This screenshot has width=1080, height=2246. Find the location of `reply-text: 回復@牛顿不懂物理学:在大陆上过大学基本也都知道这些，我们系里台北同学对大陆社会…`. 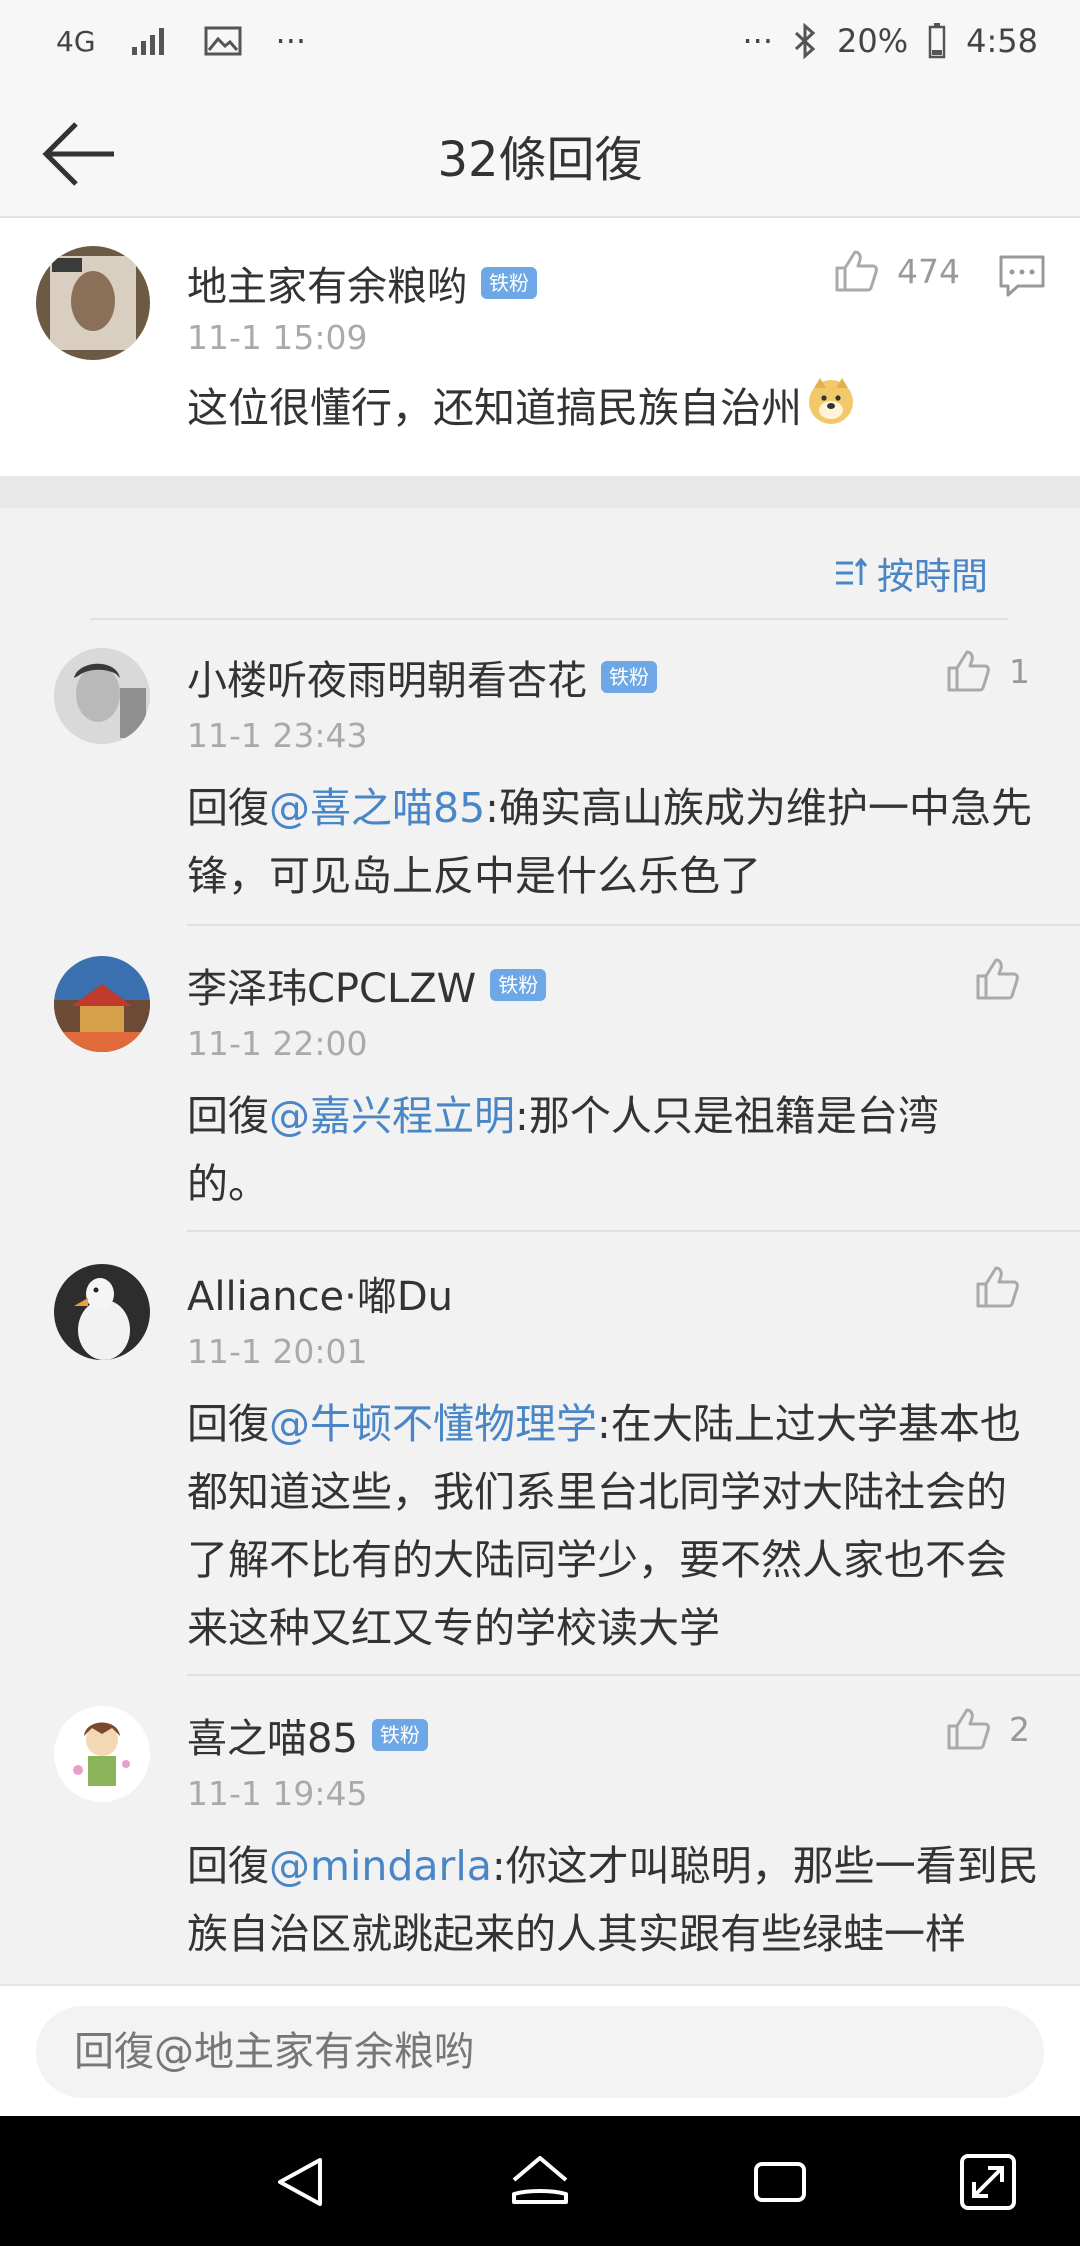

reply-text: 回復@牛顿不懂物理学:在大陆上过大学基本也都知道这些，我们系里台北同学对大陆社会… is located at coordinates (617, 1526).